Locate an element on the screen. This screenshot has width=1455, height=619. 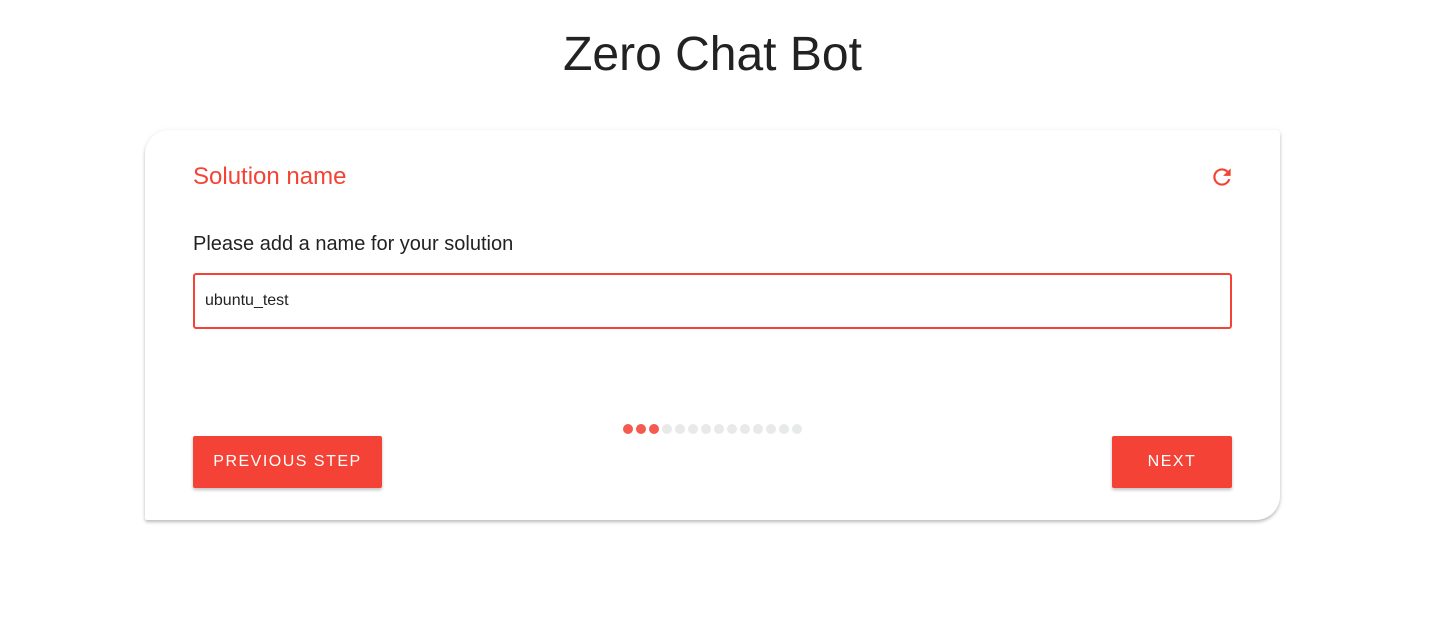
previous-step-button: PREVIOUS STEP is located at coordinates (287, 462).